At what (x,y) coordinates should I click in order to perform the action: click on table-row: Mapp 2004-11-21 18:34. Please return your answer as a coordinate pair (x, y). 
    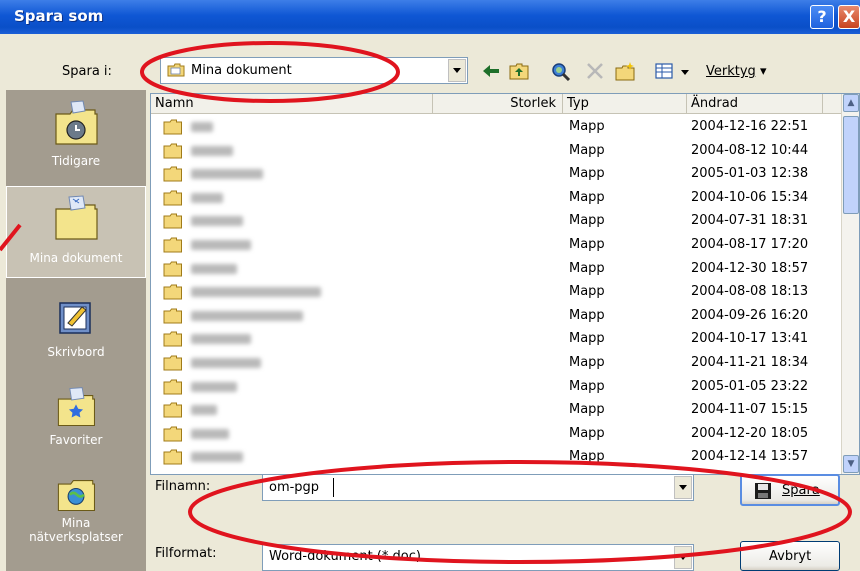
    Looking at the image, I should click on (497, 363).